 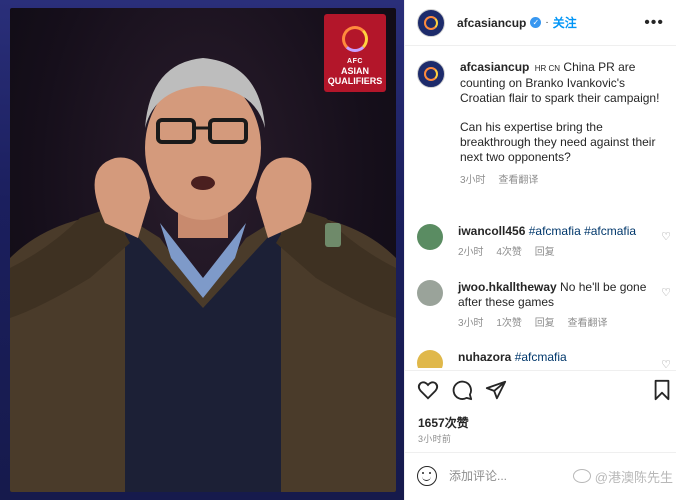 What do you see at coordinates (355, 53) in the screenshot?
I see `afc-asian-qualifiers-logo: AFC ASIAN QUALIFIERS` at bounding box center [355, 53].